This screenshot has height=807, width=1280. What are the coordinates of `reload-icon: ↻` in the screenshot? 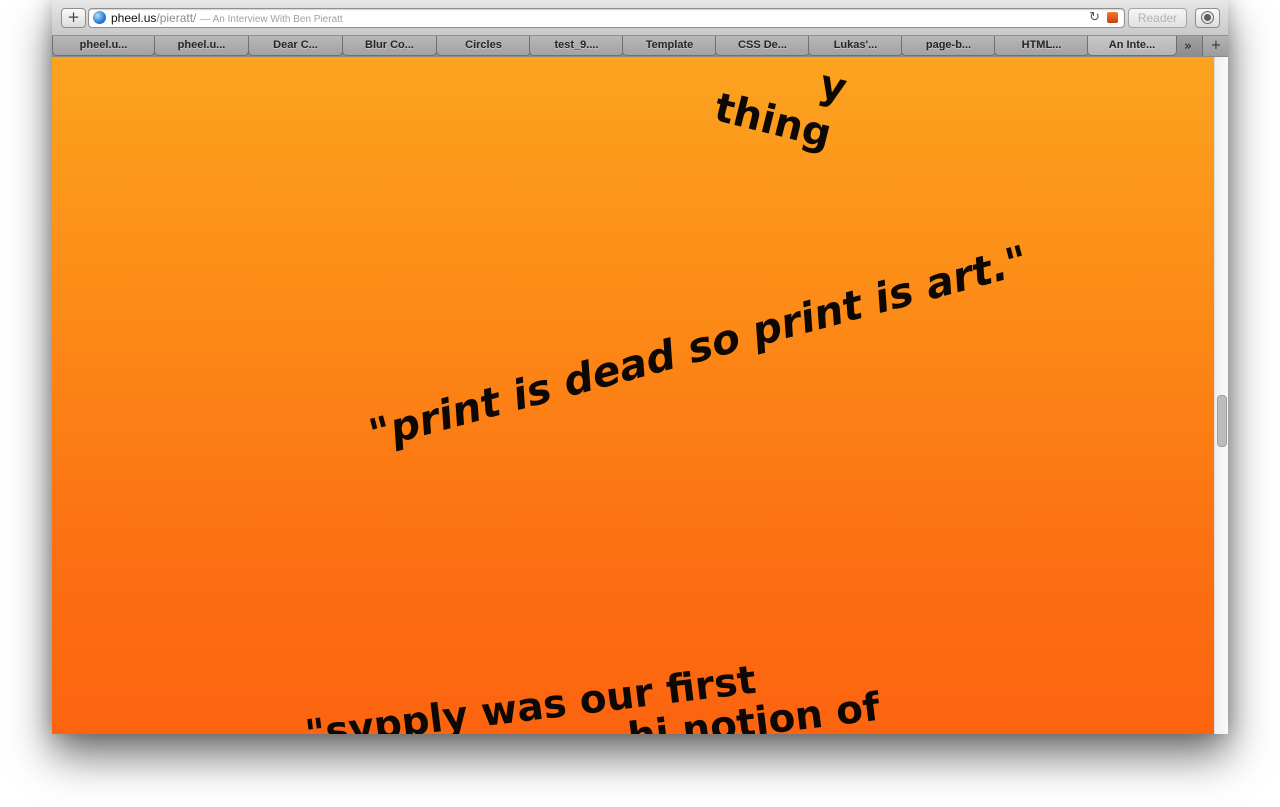 It's located at (1094, 17).